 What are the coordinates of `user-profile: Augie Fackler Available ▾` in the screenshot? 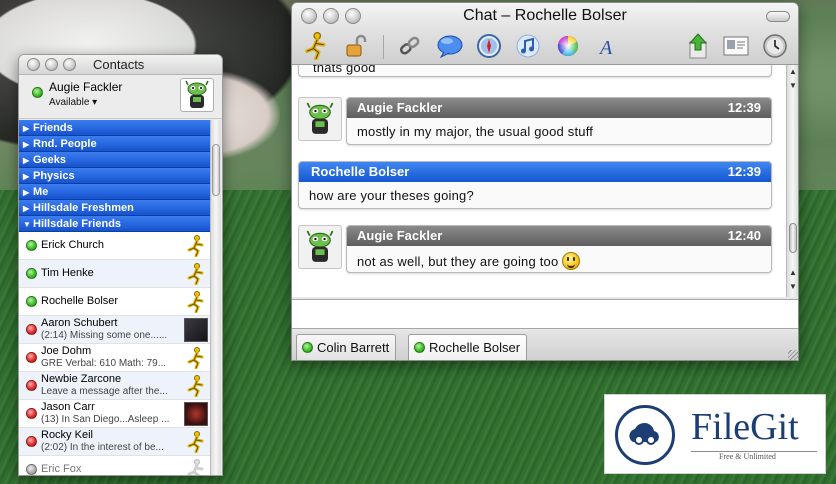 It's located at (120, 97).